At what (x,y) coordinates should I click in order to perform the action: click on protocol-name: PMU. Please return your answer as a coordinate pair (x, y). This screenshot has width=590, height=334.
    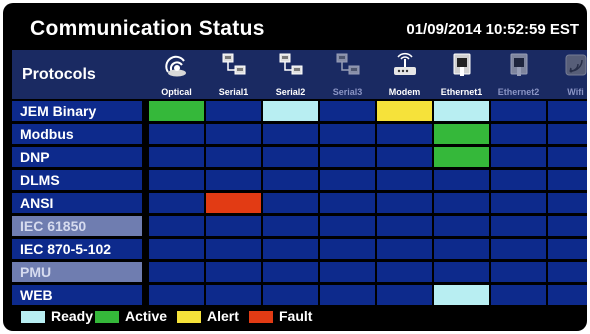
    Looking at the image, I should click on (77, 272).